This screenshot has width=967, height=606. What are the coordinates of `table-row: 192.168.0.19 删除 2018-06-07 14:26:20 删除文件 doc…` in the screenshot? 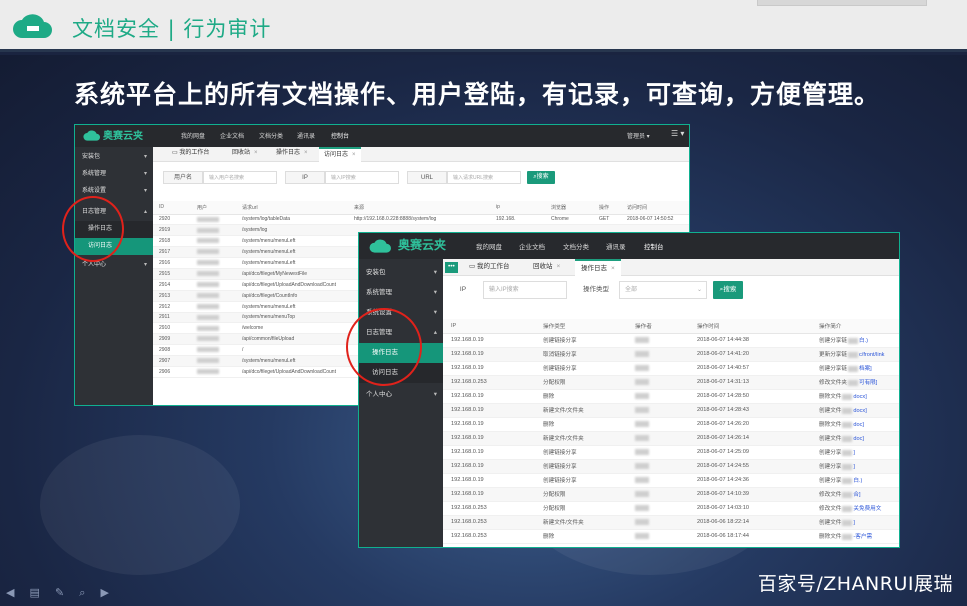 It's located at (671, 424).